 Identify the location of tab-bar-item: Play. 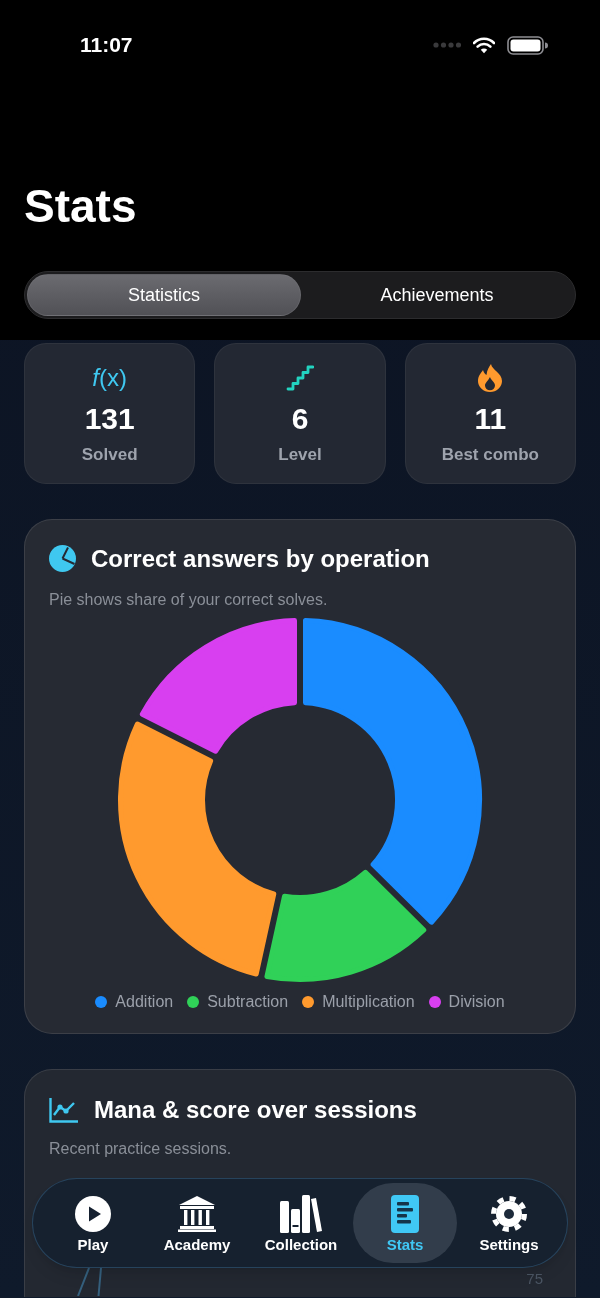
(93, 1223).